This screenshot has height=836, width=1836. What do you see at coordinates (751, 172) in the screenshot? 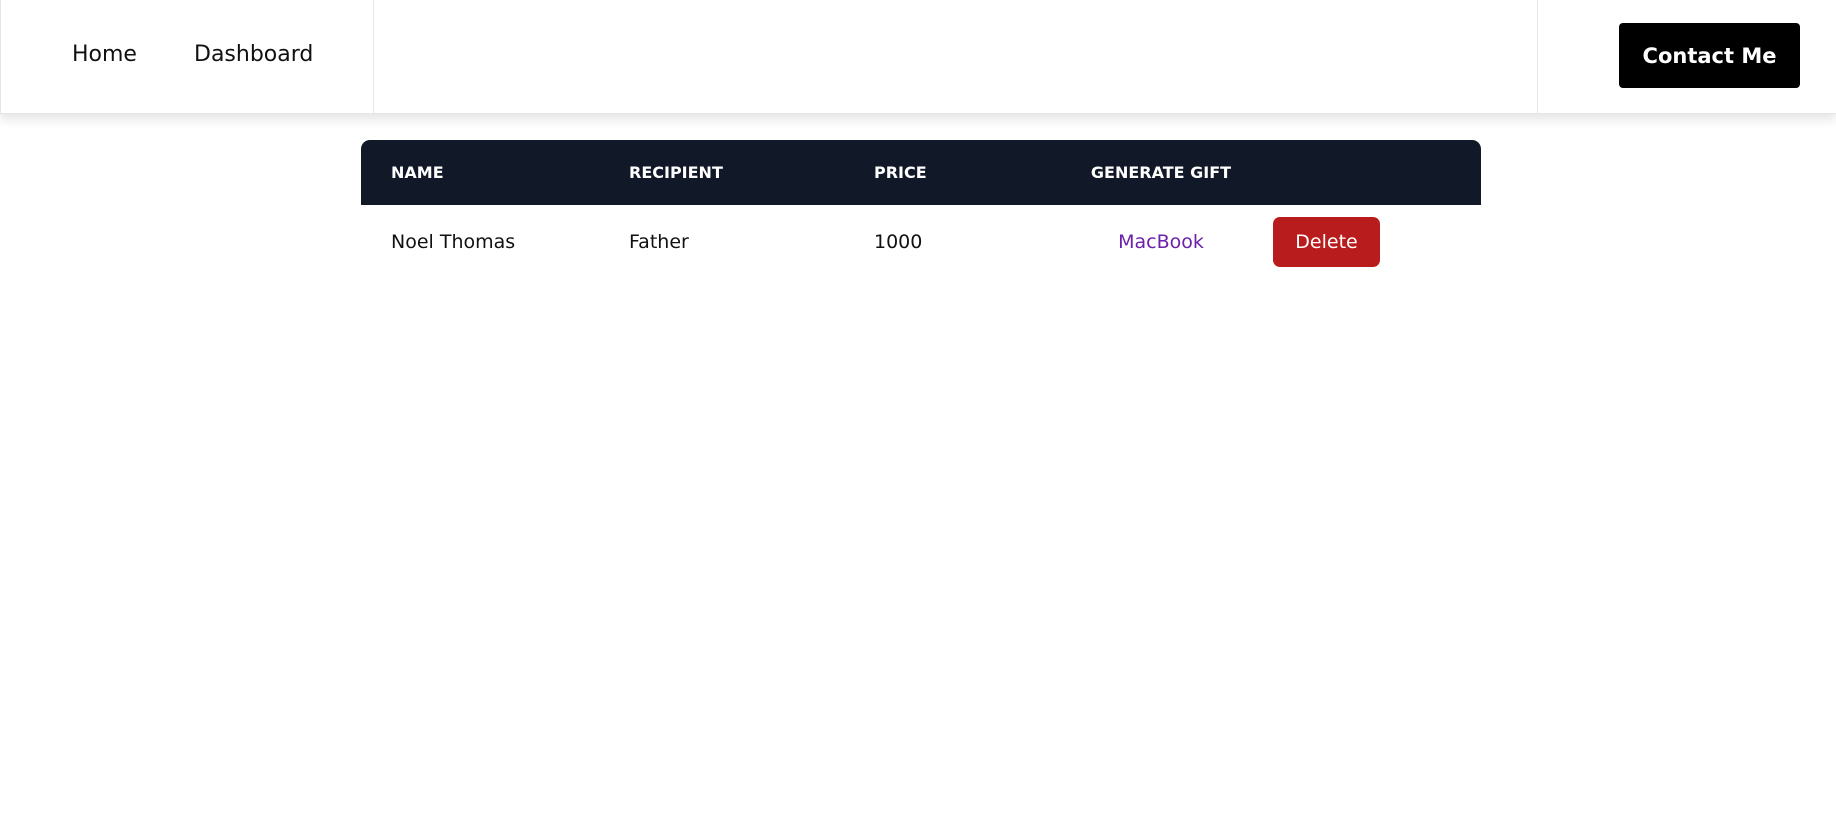
I see `column-header-recipient: RECIPIENT` at bounding box center [751, 172].